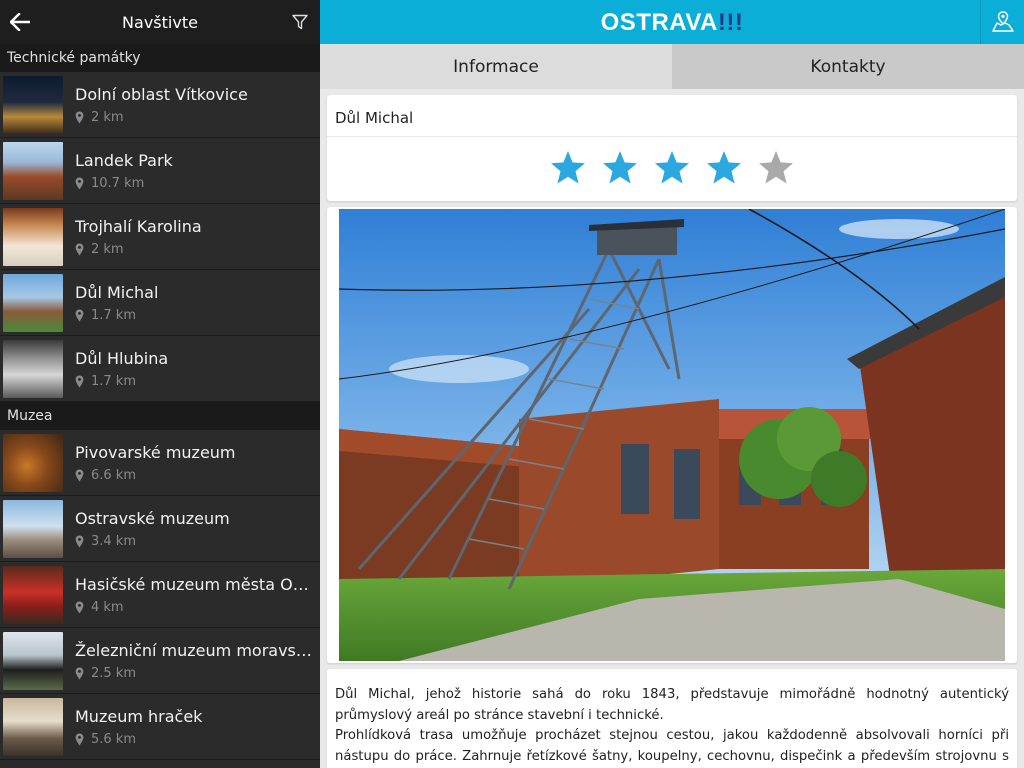 The width and height of the screenshot is (1024, 768). What do you see at coordinates (848, 66) in the screenshot?
I see `tab-kontakty: Kontakty` at bounding box center [848, 66].